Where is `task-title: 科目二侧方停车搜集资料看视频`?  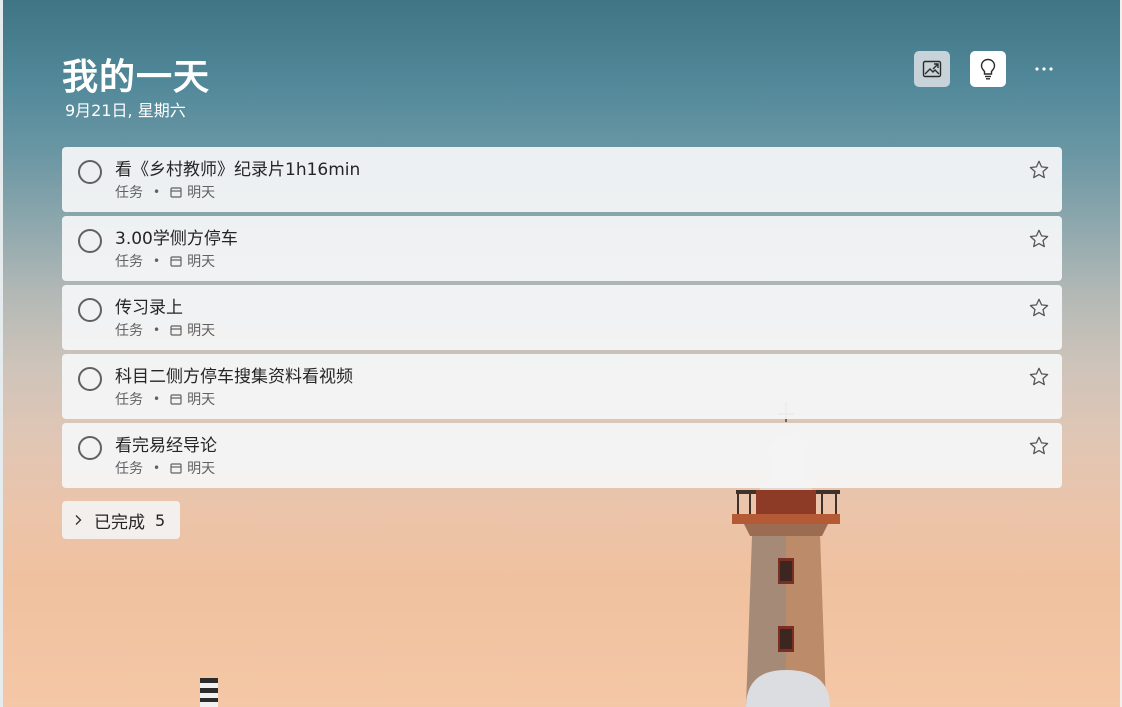
task-title: 科目二侧方停车搜集资料看视频 is located at coordinates (234, 374).